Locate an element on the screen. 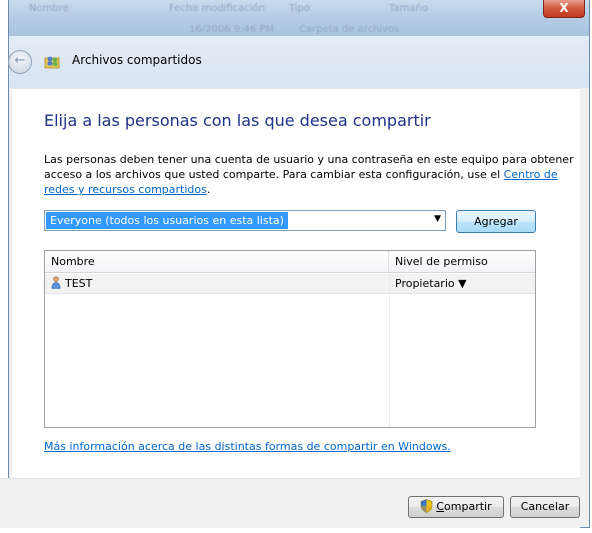 The width and height of the screenshot is (592, 533). share-button: Compartir is located at coordinates (456, 507).